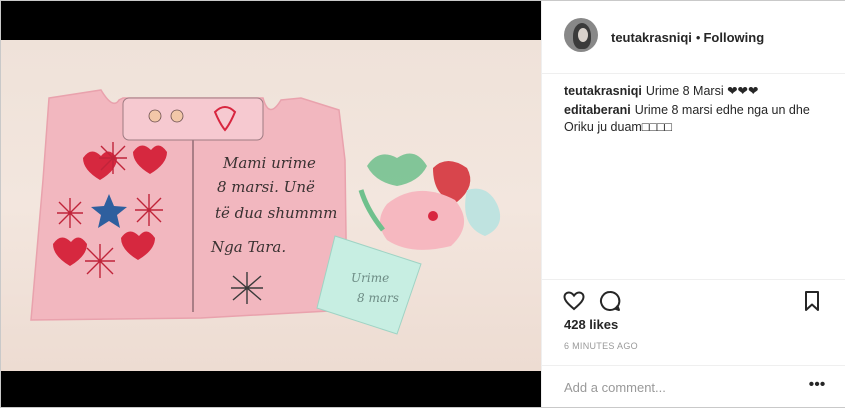 This screenshot has width=845, height=408. What do you see at coordinates (248, 247) in the screenshot?
I see `card-text-line: Nga Tara.` at bounding box center [248, 247].